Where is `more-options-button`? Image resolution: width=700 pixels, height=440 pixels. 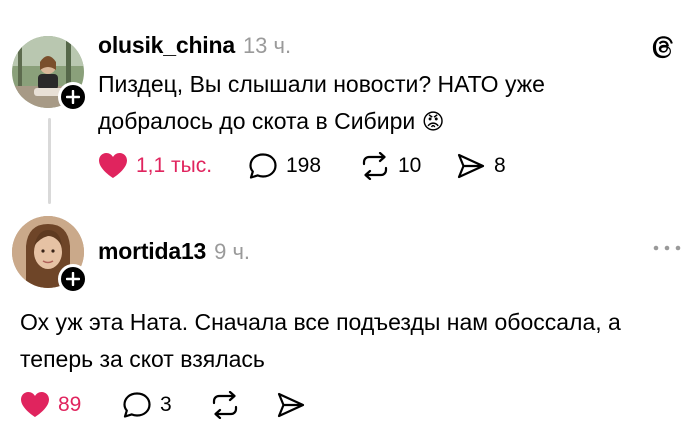 more-options-button is located at coordinates (667, 249).